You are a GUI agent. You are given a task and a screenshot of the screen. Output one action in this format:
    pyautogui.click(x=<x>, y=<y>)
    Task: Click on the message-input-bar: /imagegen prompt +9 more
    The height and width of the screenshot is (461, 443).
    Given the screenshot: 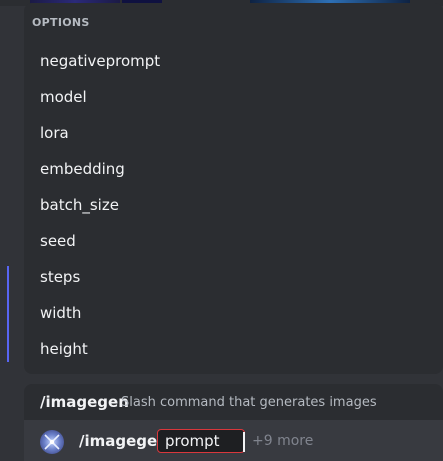 What is the action you would take?
    pyautogui.click(x=233, y=440)
    